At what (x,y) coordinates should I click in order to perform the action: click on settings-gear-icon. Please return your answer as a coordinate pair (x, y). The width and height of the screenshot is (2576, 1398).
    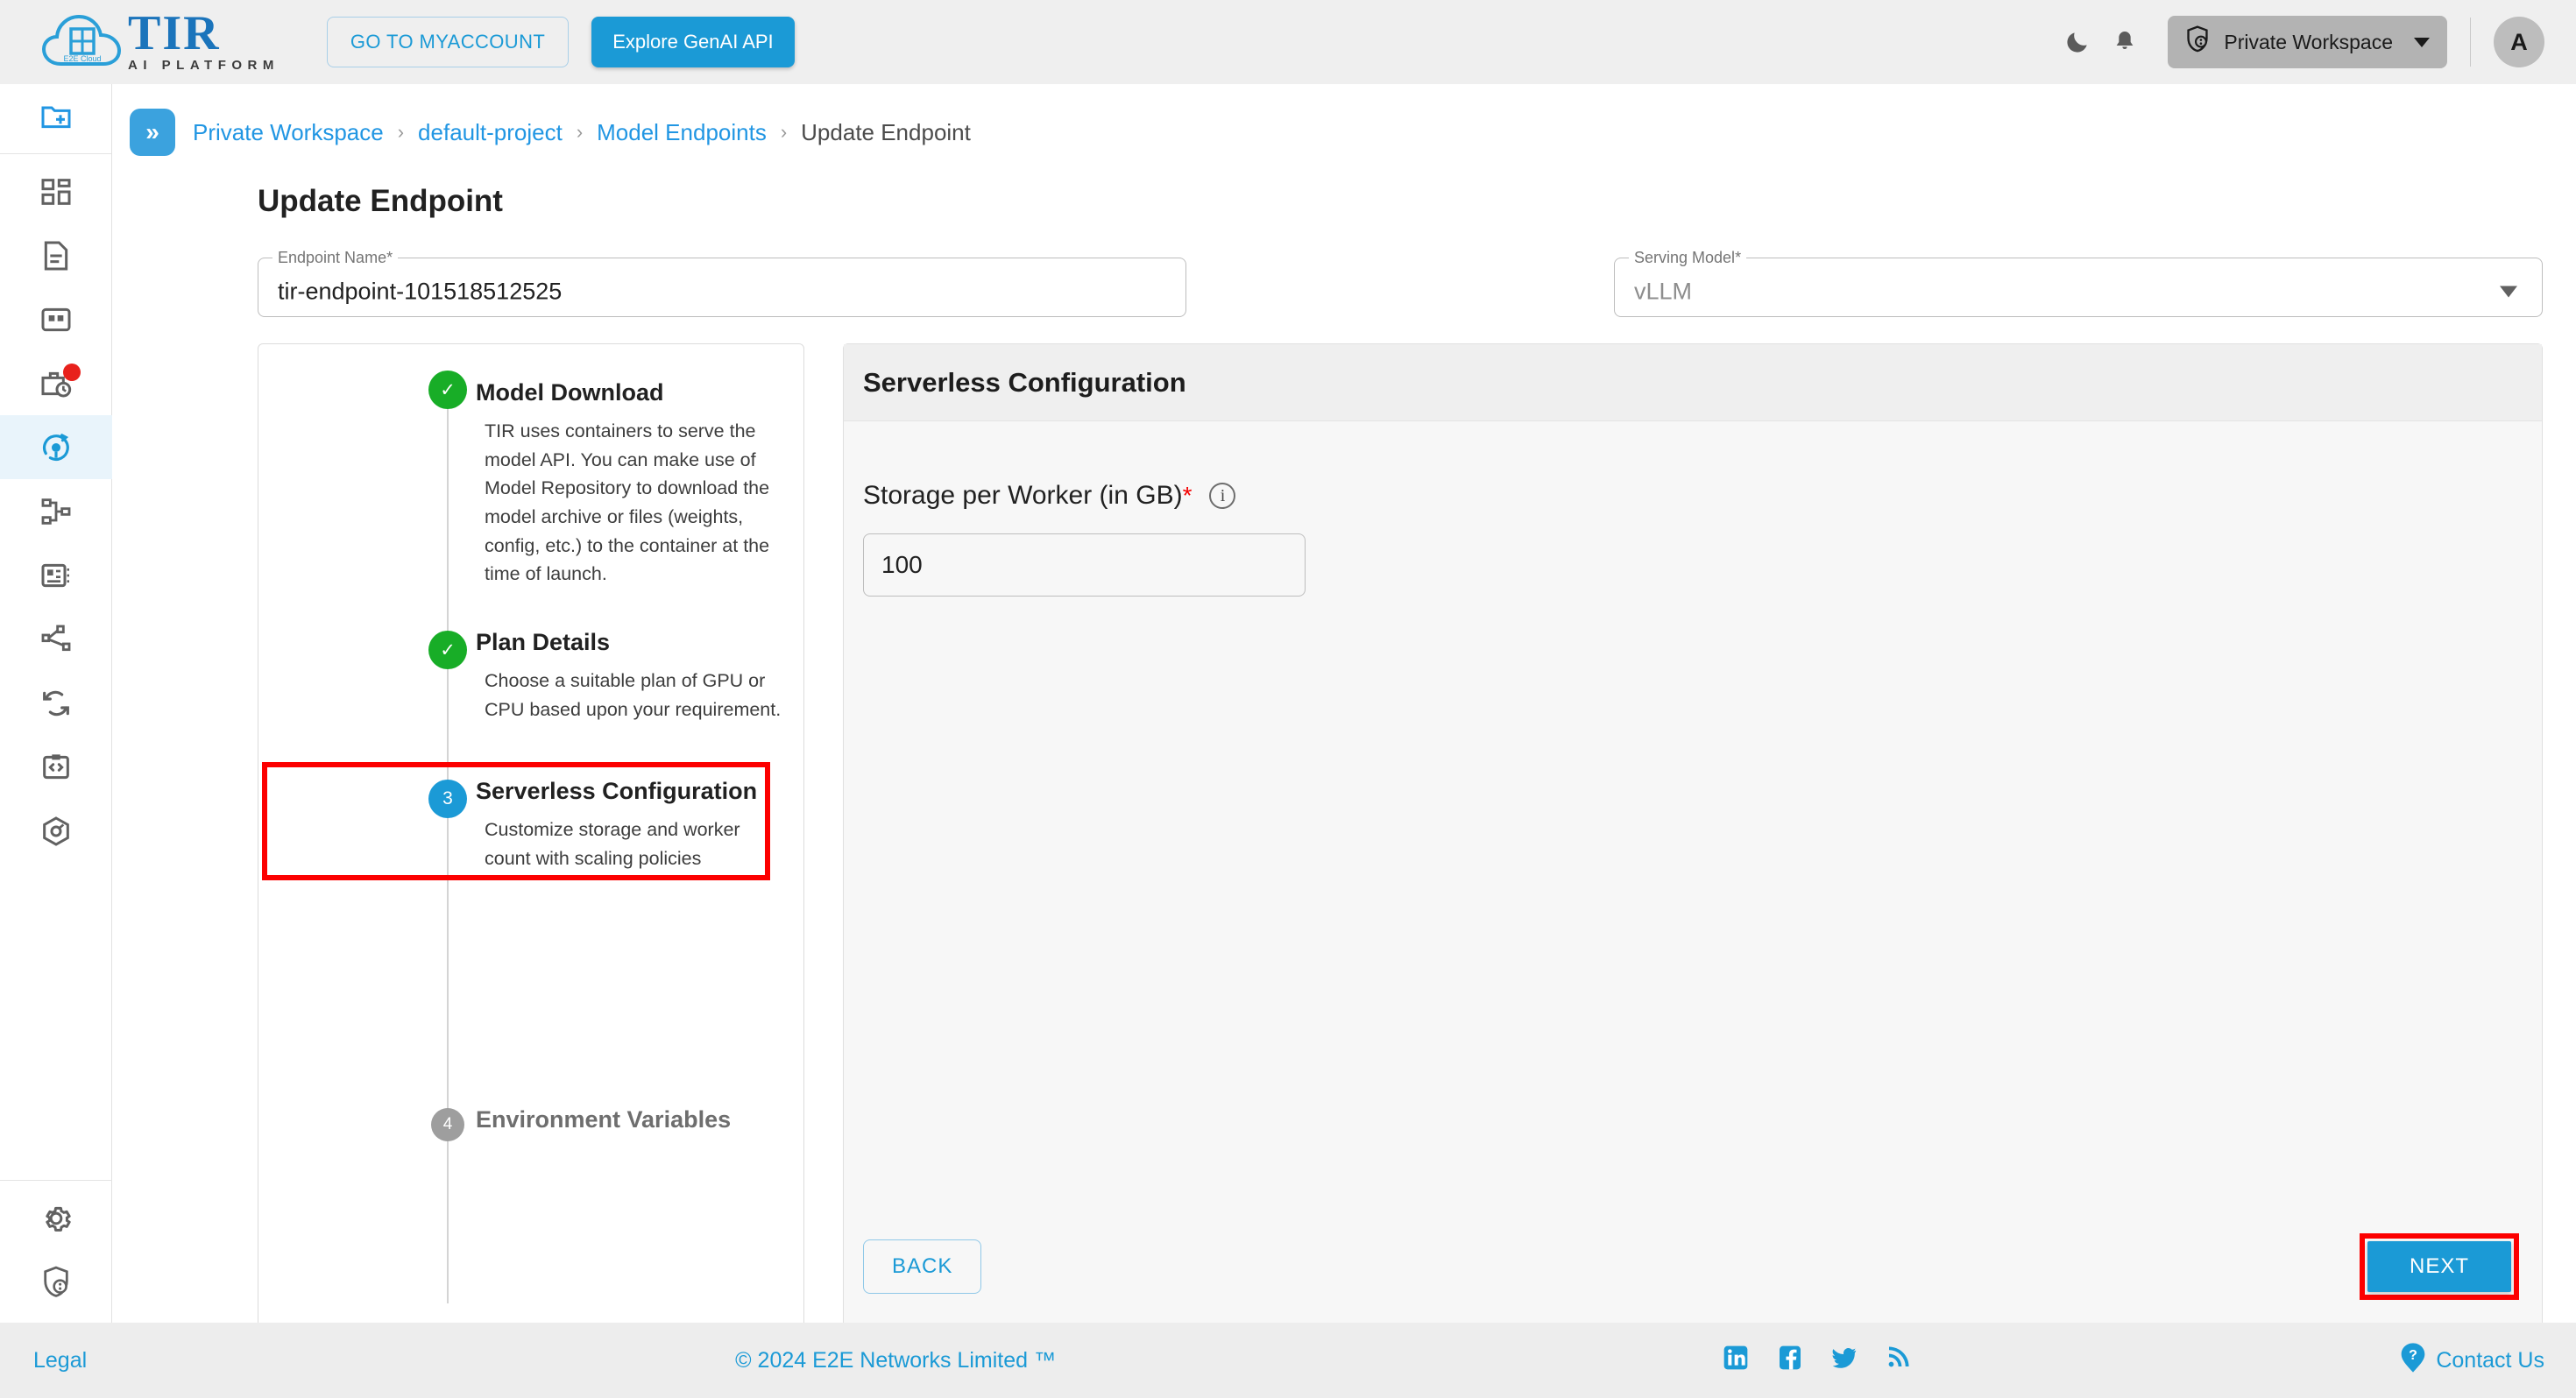
    Looking at the image, I should click on (58, 1219).